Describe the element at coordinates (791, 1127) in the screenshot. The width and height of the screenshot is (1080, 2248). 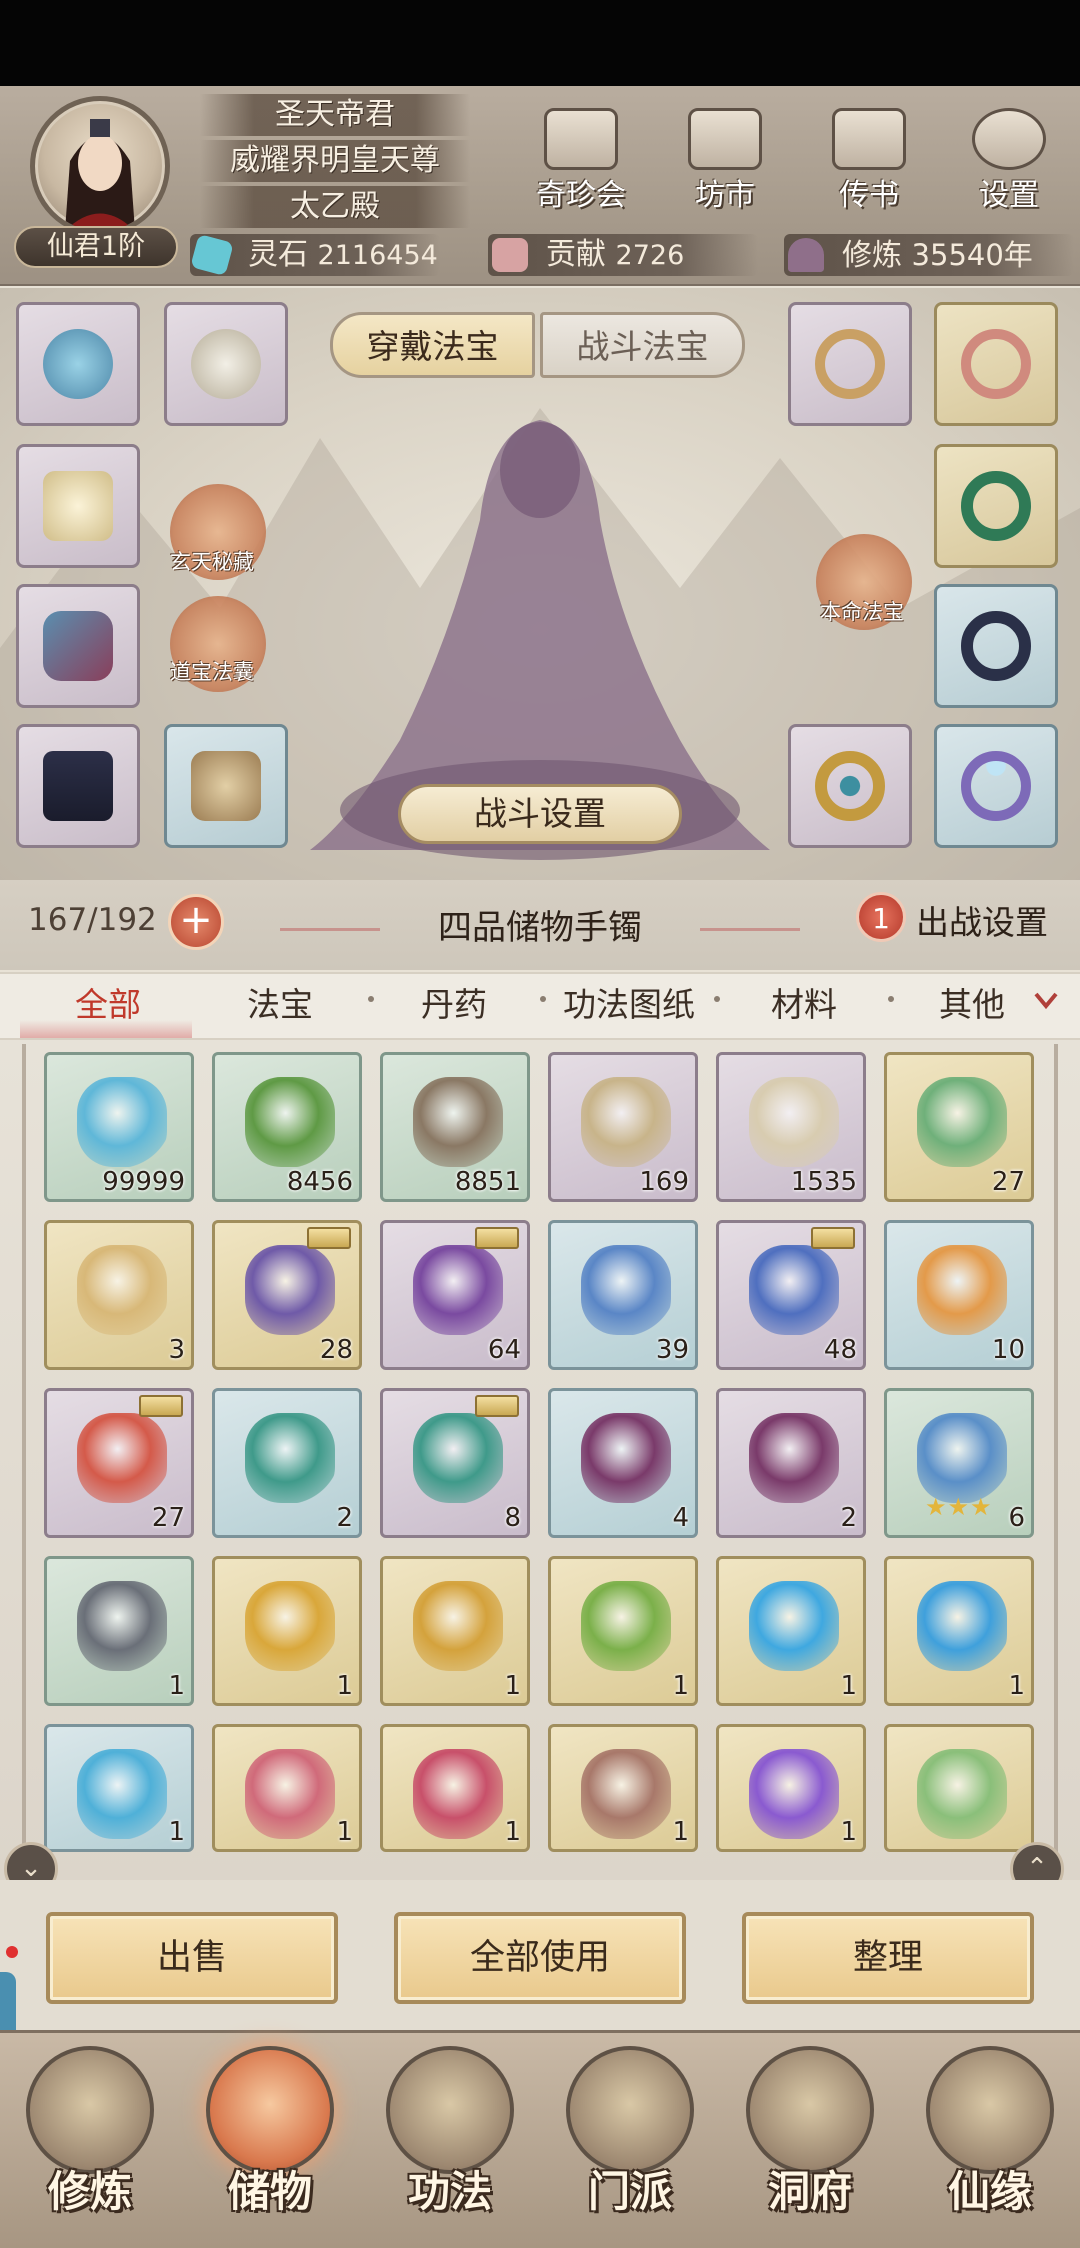
I see `inventory-item: 1535` at that location.